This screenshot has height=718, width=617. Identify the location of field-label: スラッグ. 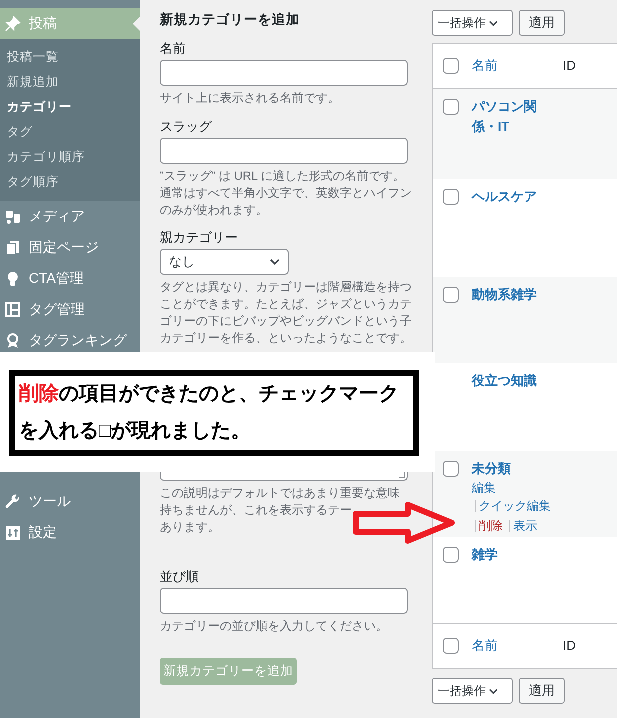
(187, 127).